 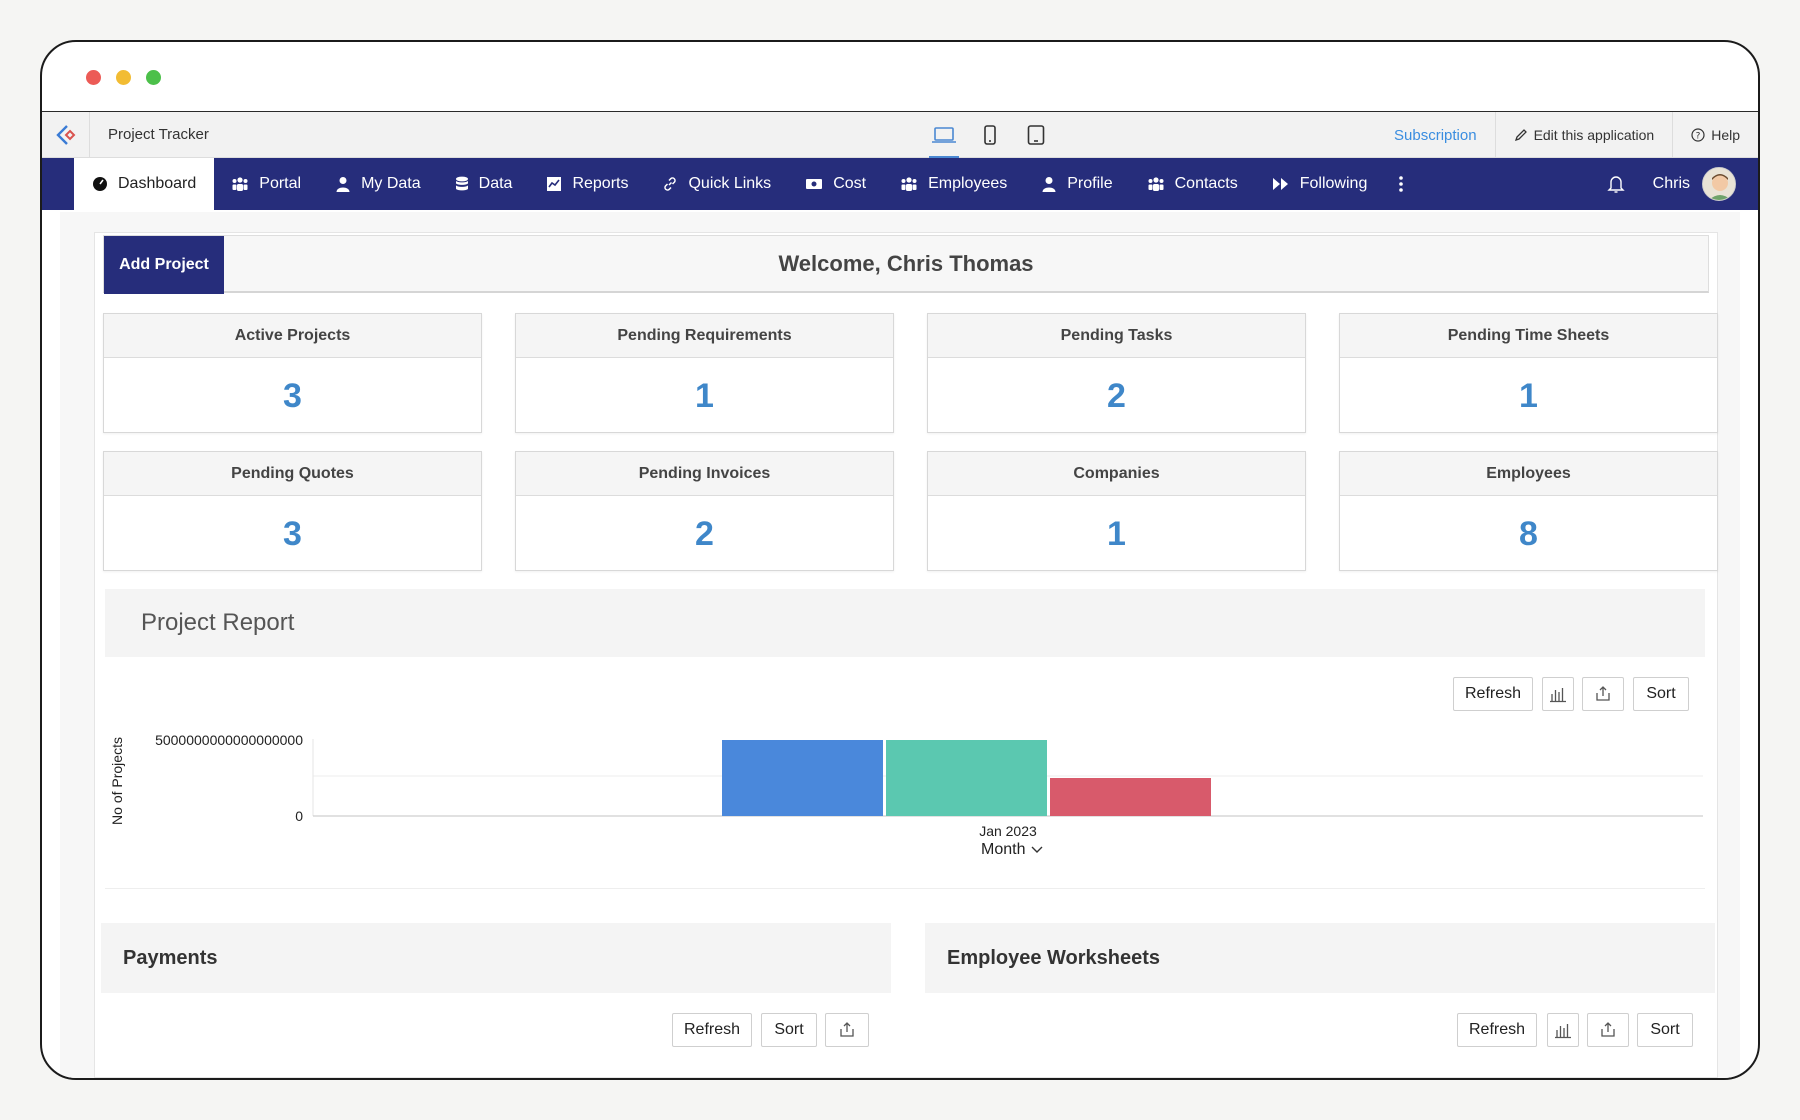 What do you see at coordinates (1615, 184) in the screenshot?
I see `notification-bell-icon` at bounding box center [1615, 184].